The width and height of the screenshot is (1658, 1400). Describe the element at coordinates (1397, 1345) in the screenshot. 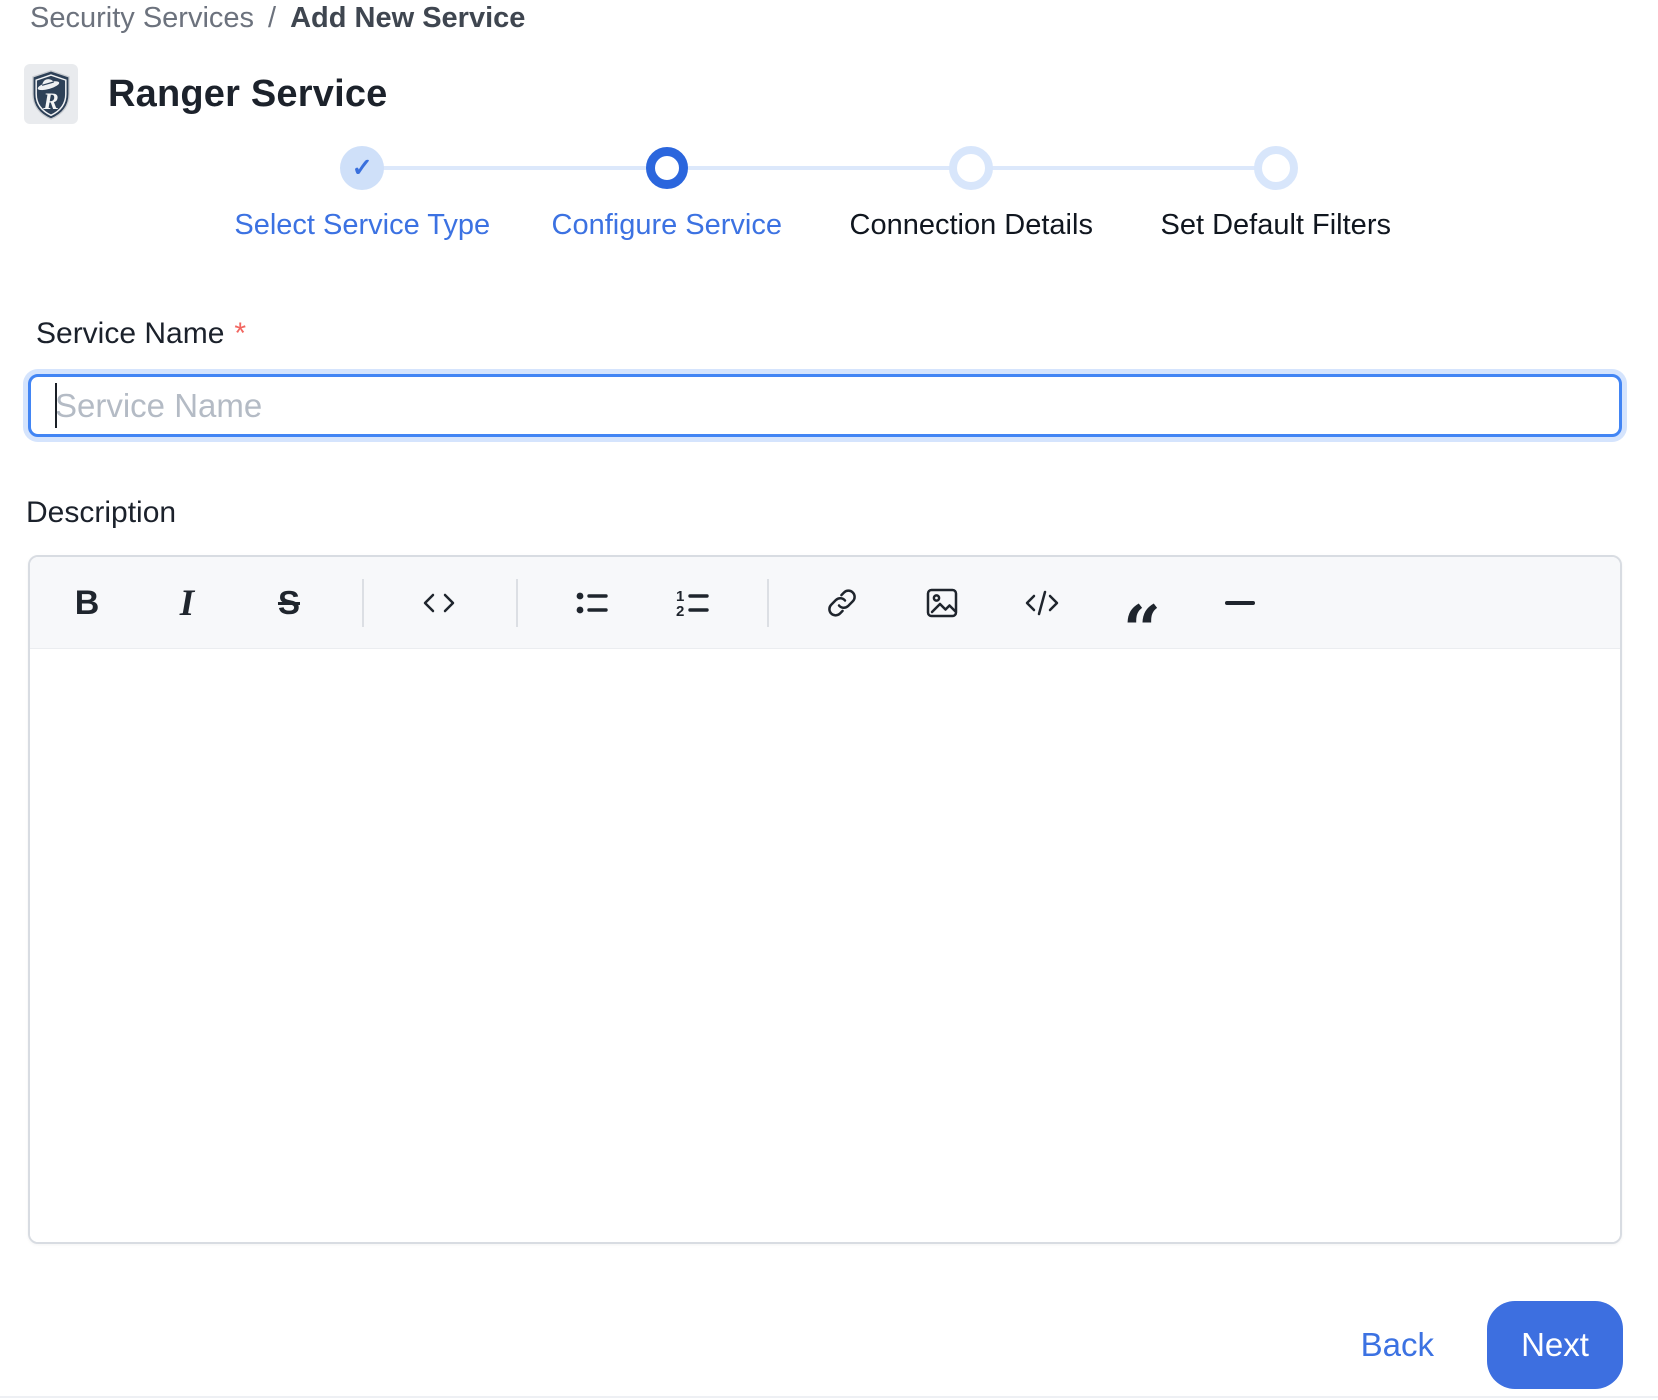

I see `back-button: Back` at that location.